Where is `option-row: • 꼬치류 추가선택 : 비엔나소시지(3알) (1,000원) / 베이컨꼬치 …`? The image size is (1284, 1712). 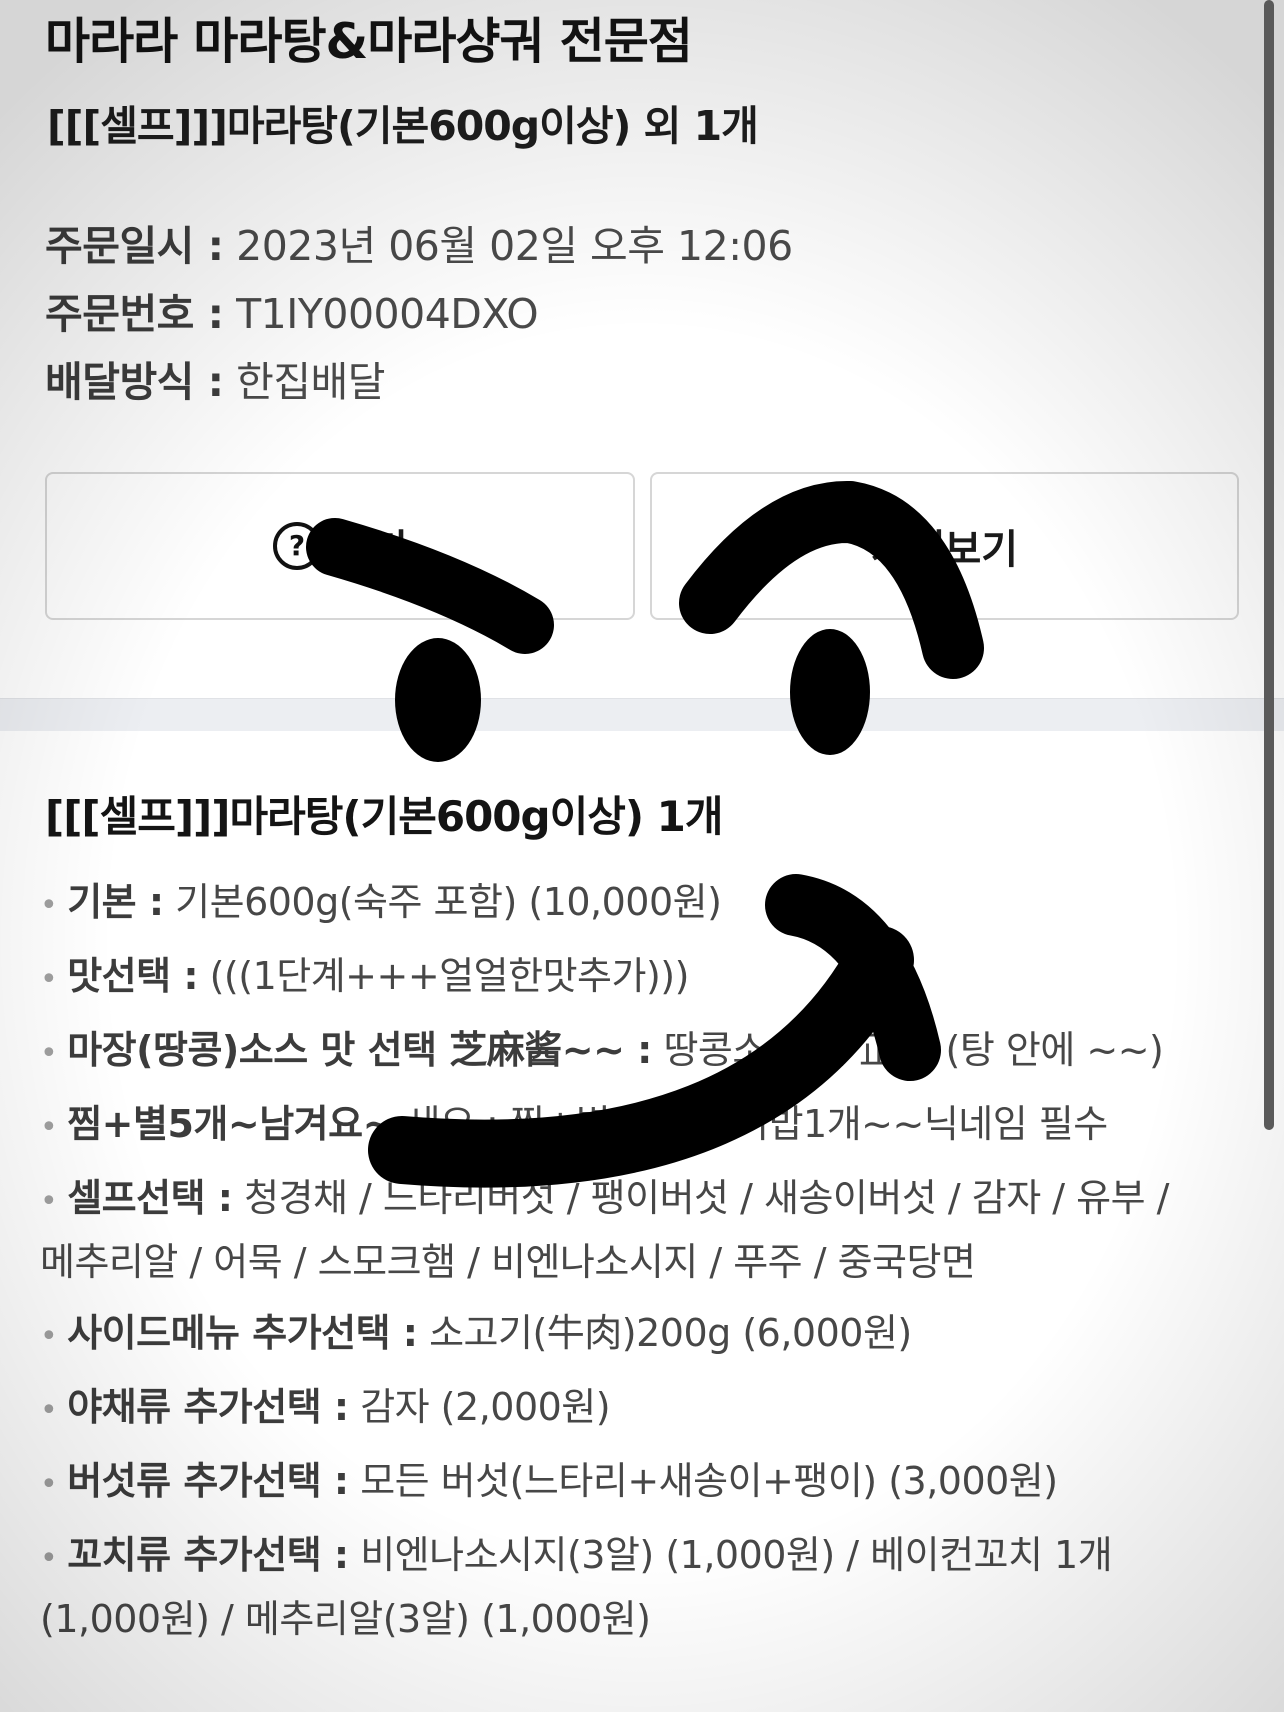 option-row: • 꼬치류 추가선택 : 비엔나소시지(3알) (1,000원) / 베이컨꼬치 … is located at coordinates (640, 1587).